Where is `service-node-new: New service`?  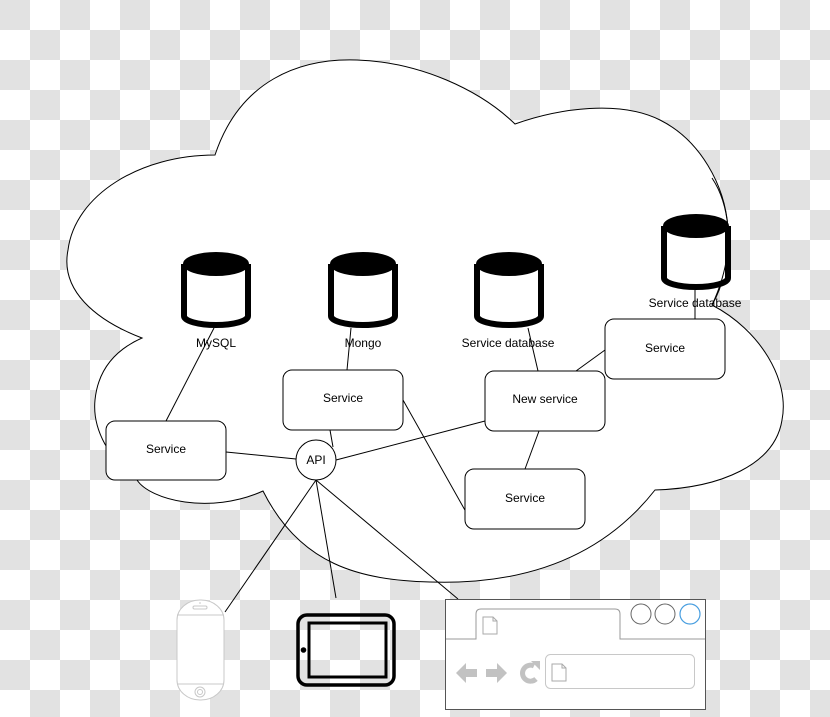 service-node-new: New service is located at coordinates (545, 401).